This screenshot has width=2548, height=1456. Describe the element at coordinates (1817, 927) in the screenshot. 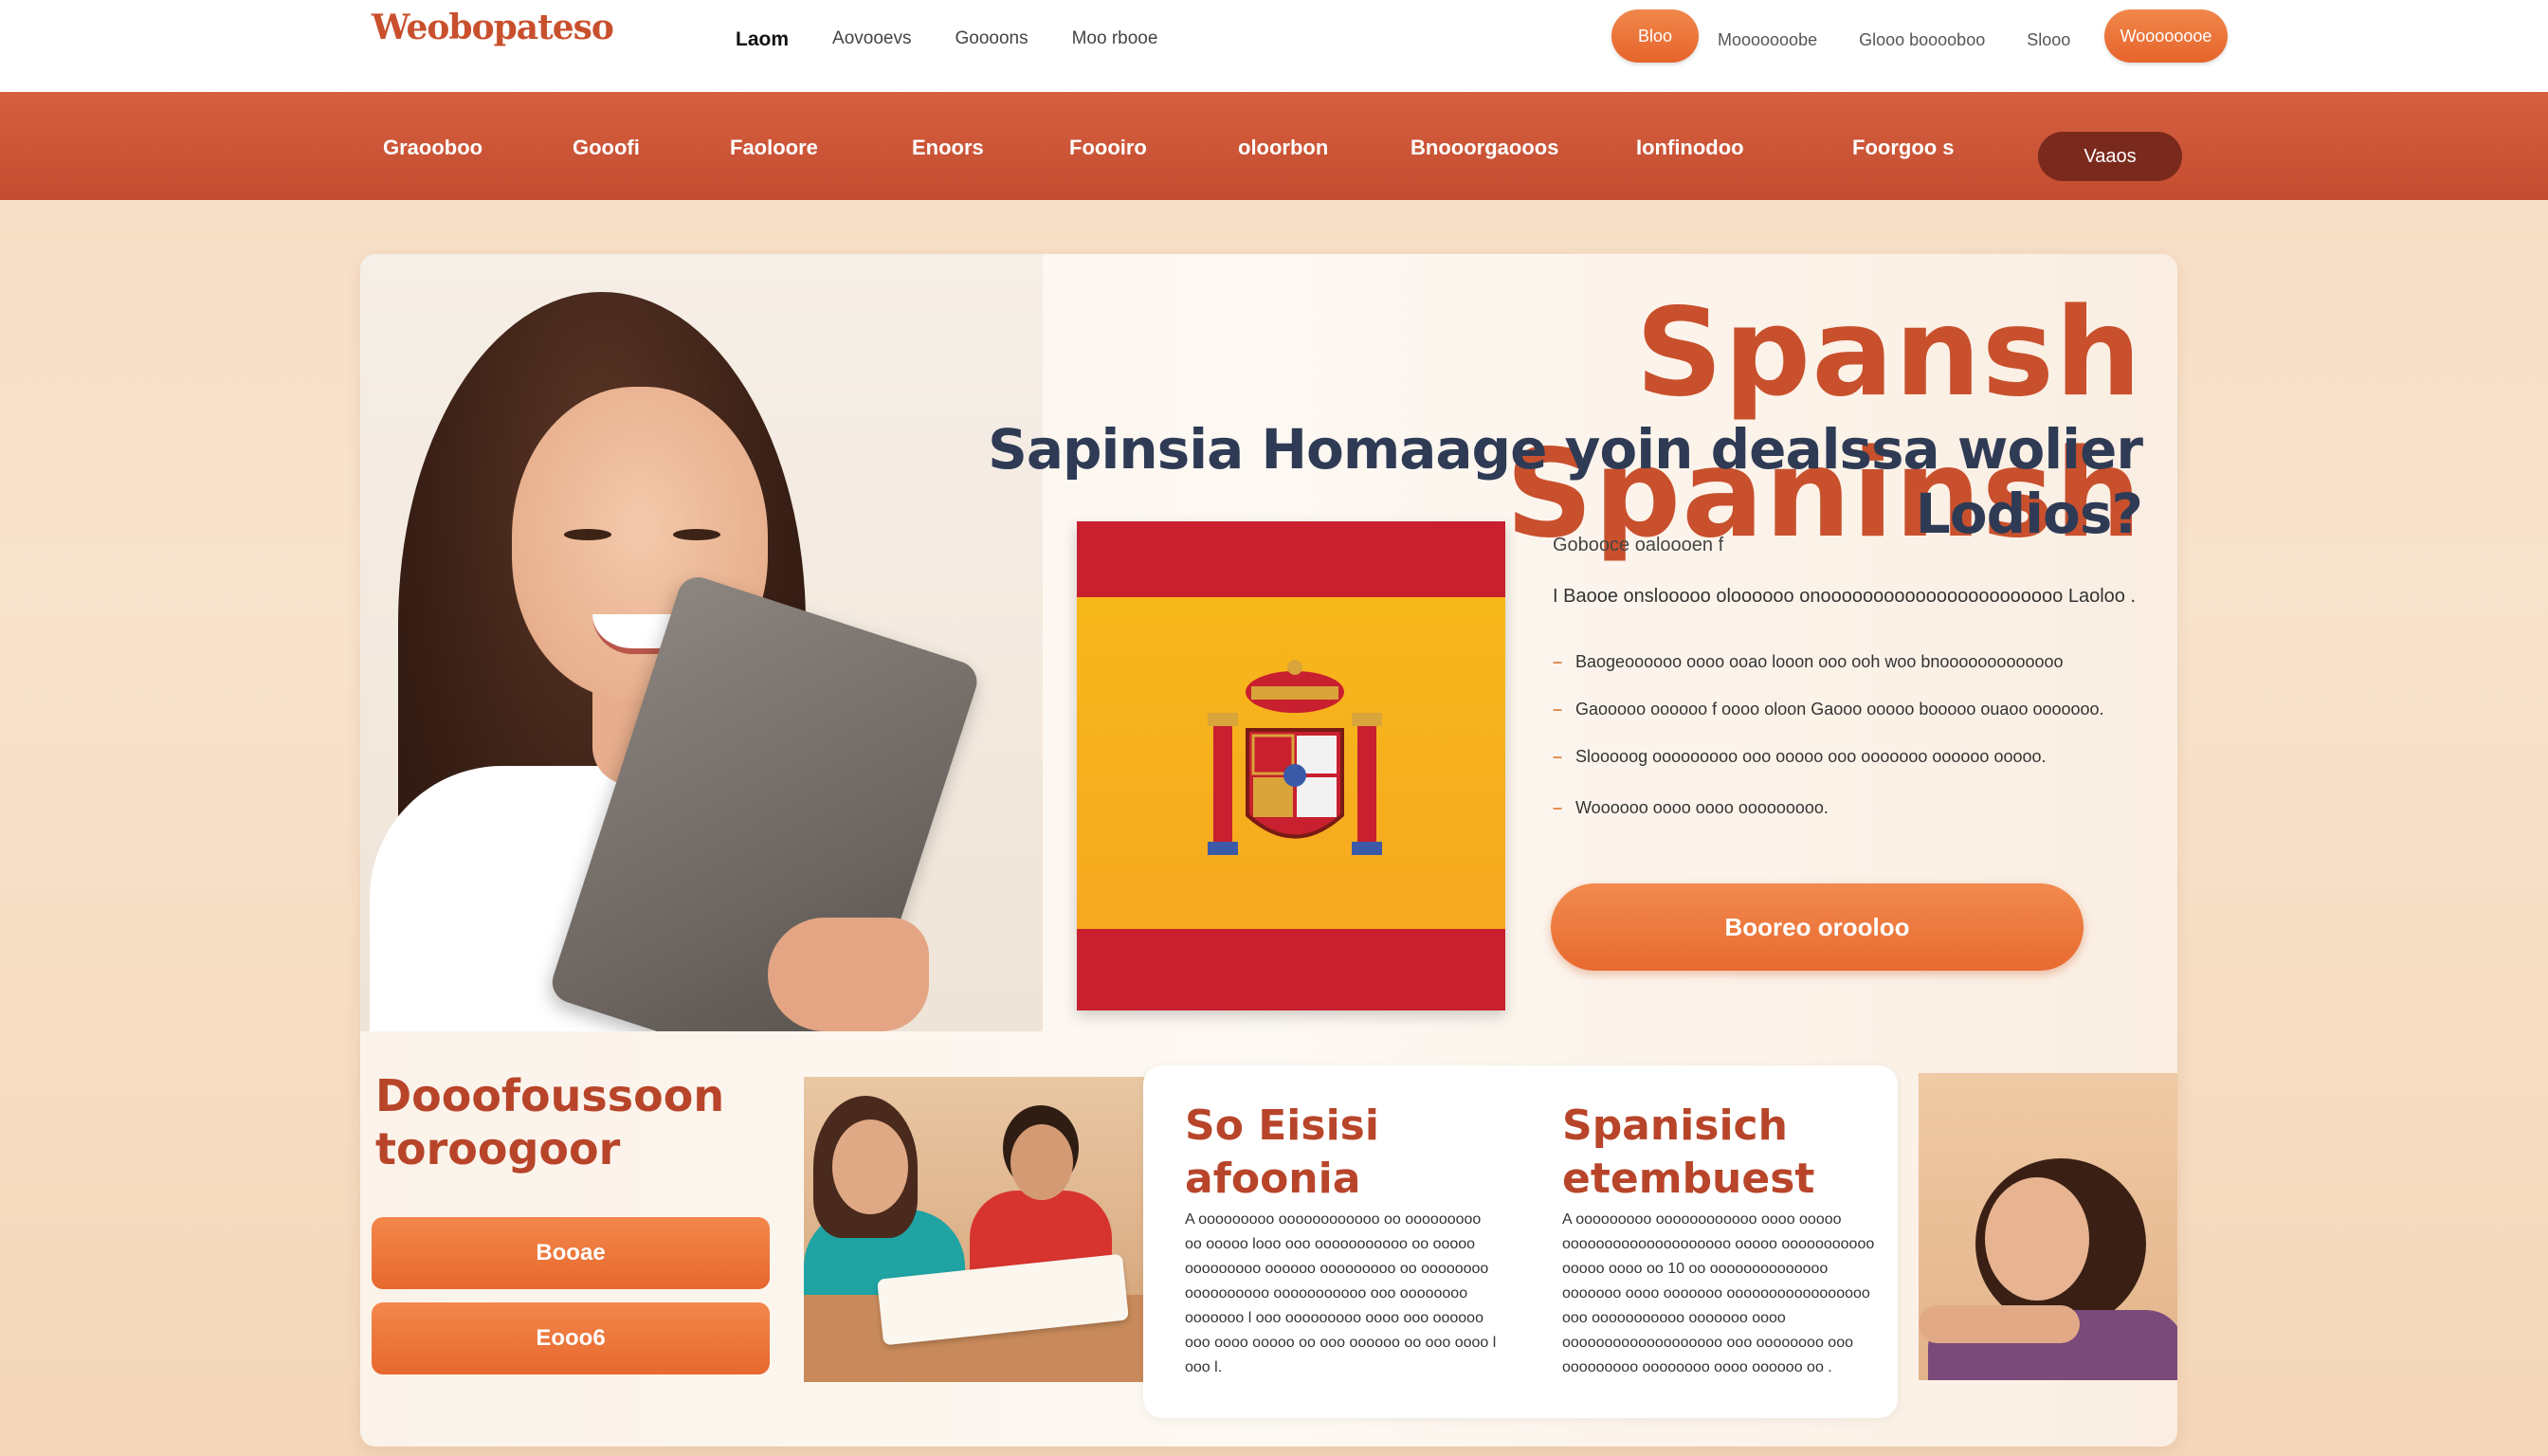

I see `hero-cta-button: Booreo orooloo` at that location.